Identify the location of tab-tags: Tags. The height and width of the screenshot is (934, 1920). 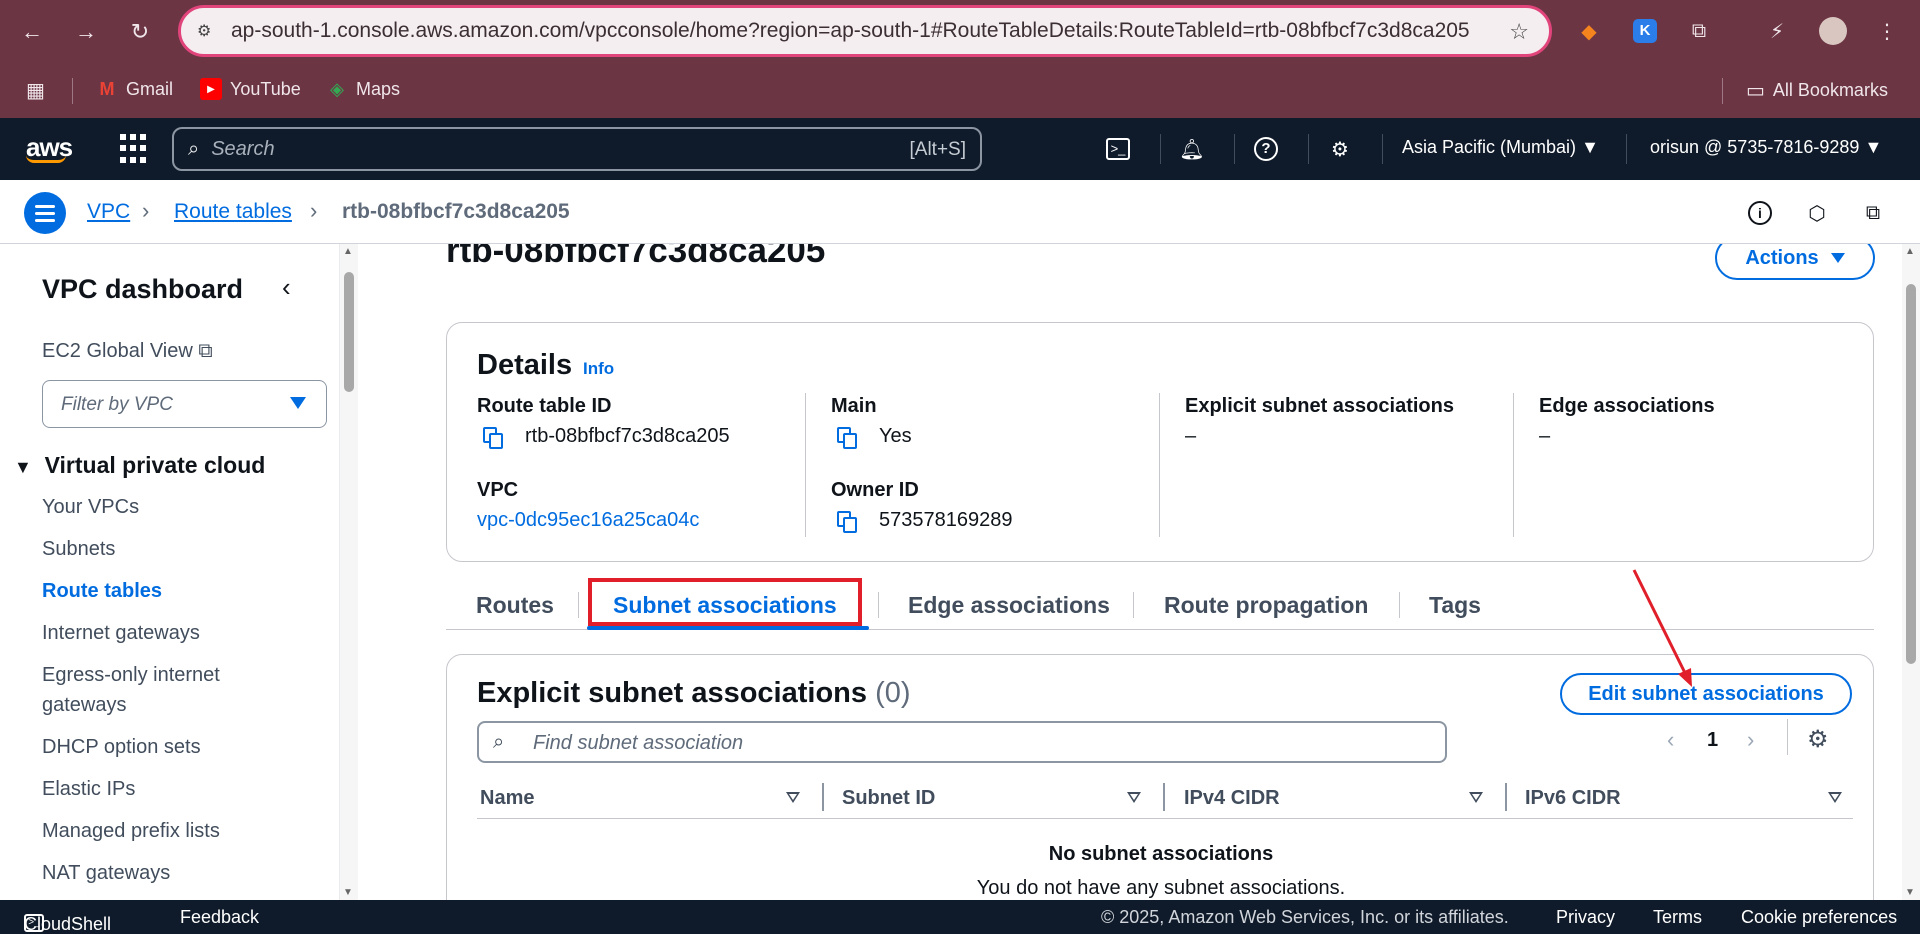
(1455, 605).